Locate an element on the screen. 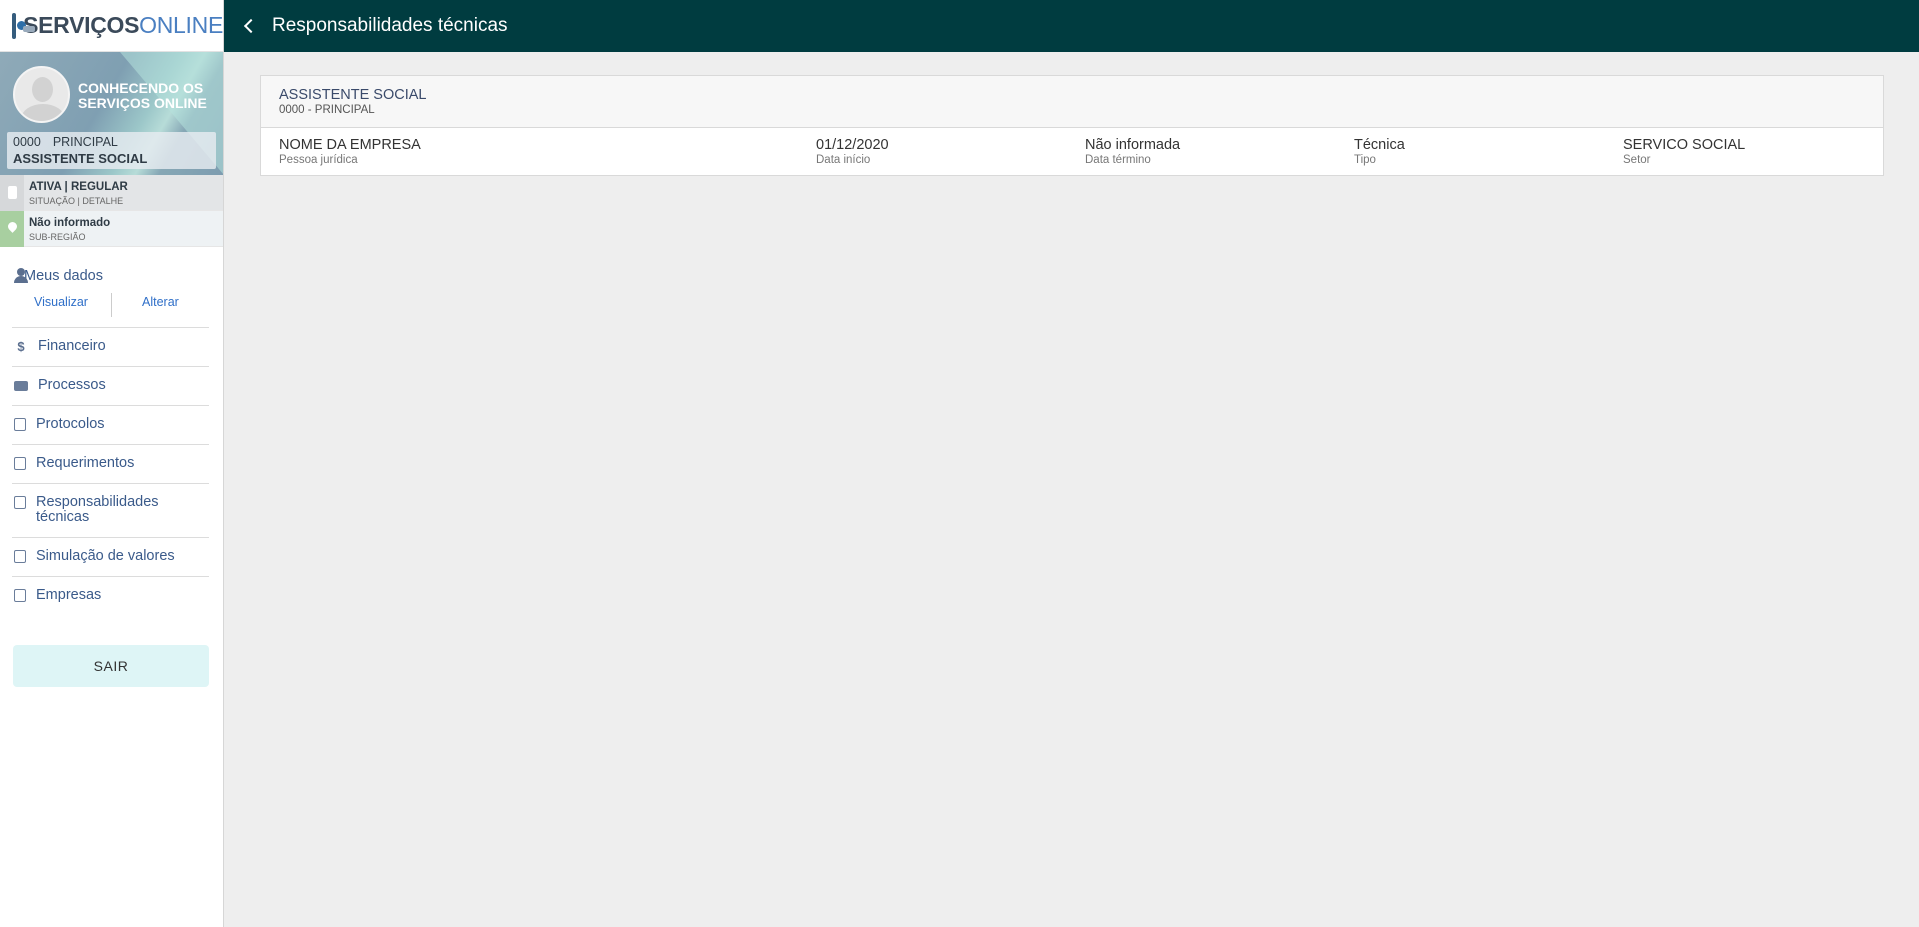 Image resolution: width=1919 pixels, height=927 pixels. registration-number: 0000 is located at coordinates (27, 142).